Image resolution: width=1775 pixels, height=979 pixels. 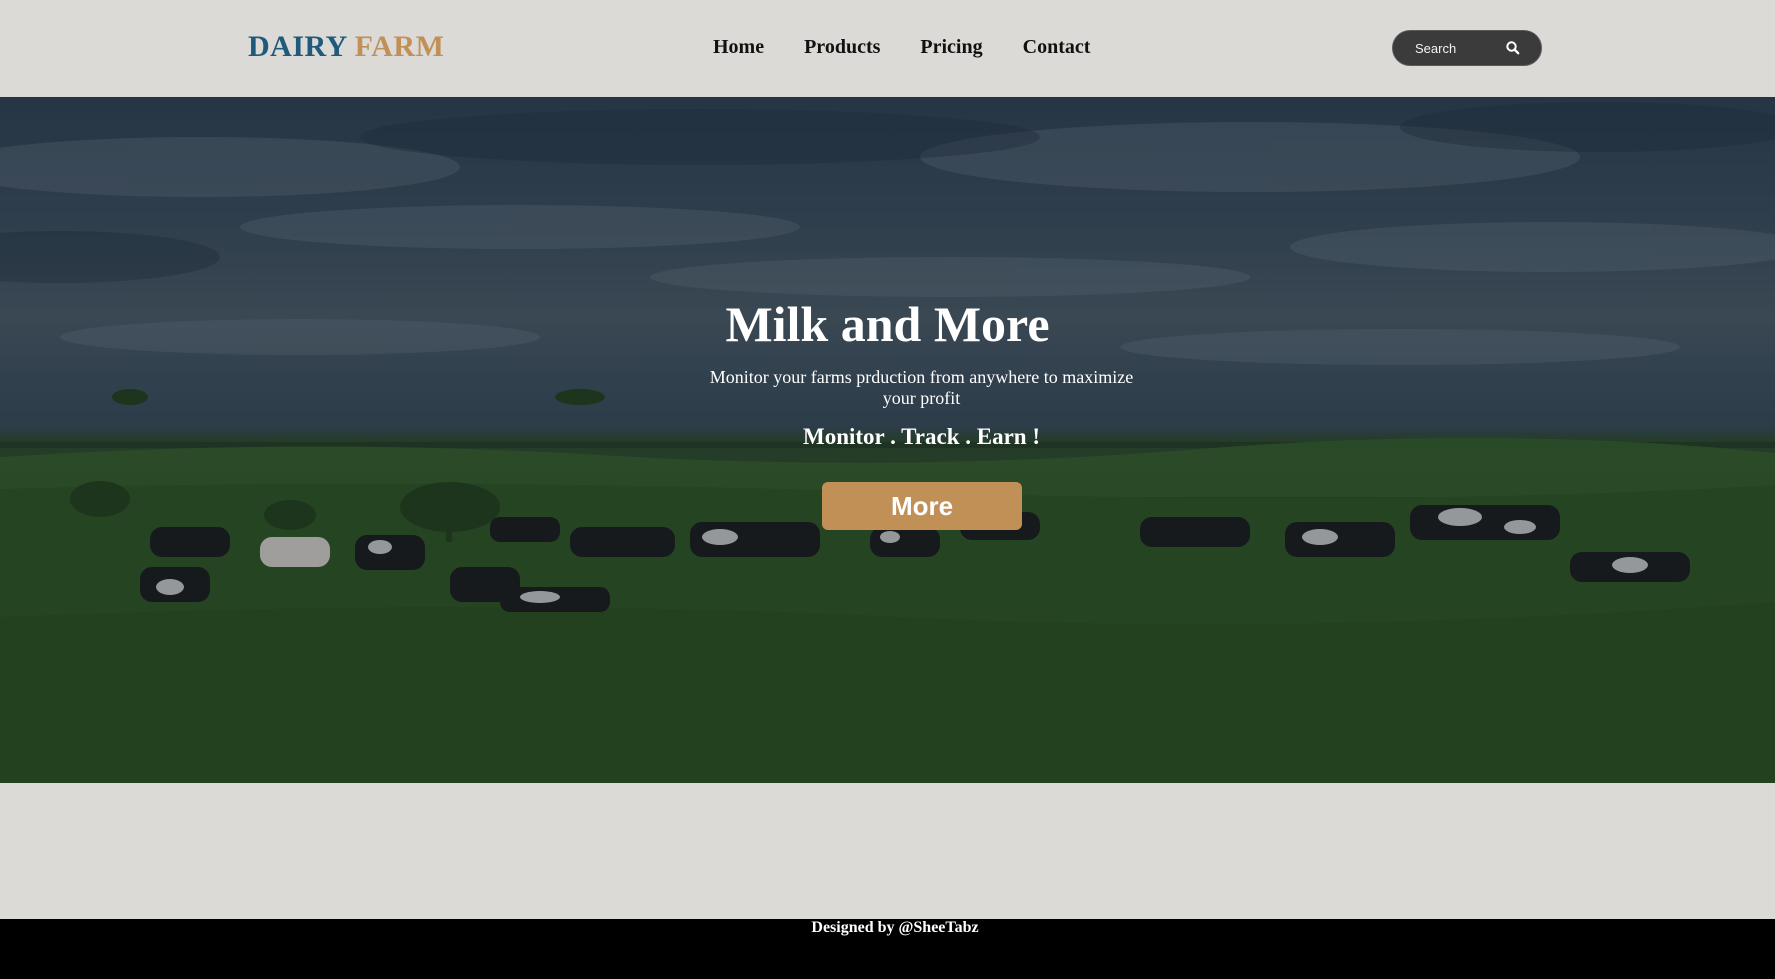 What do you see at coordinates (738, 47) in the screenshot?
I see `nav-link-home: Home` at bounding box center [738, 47].